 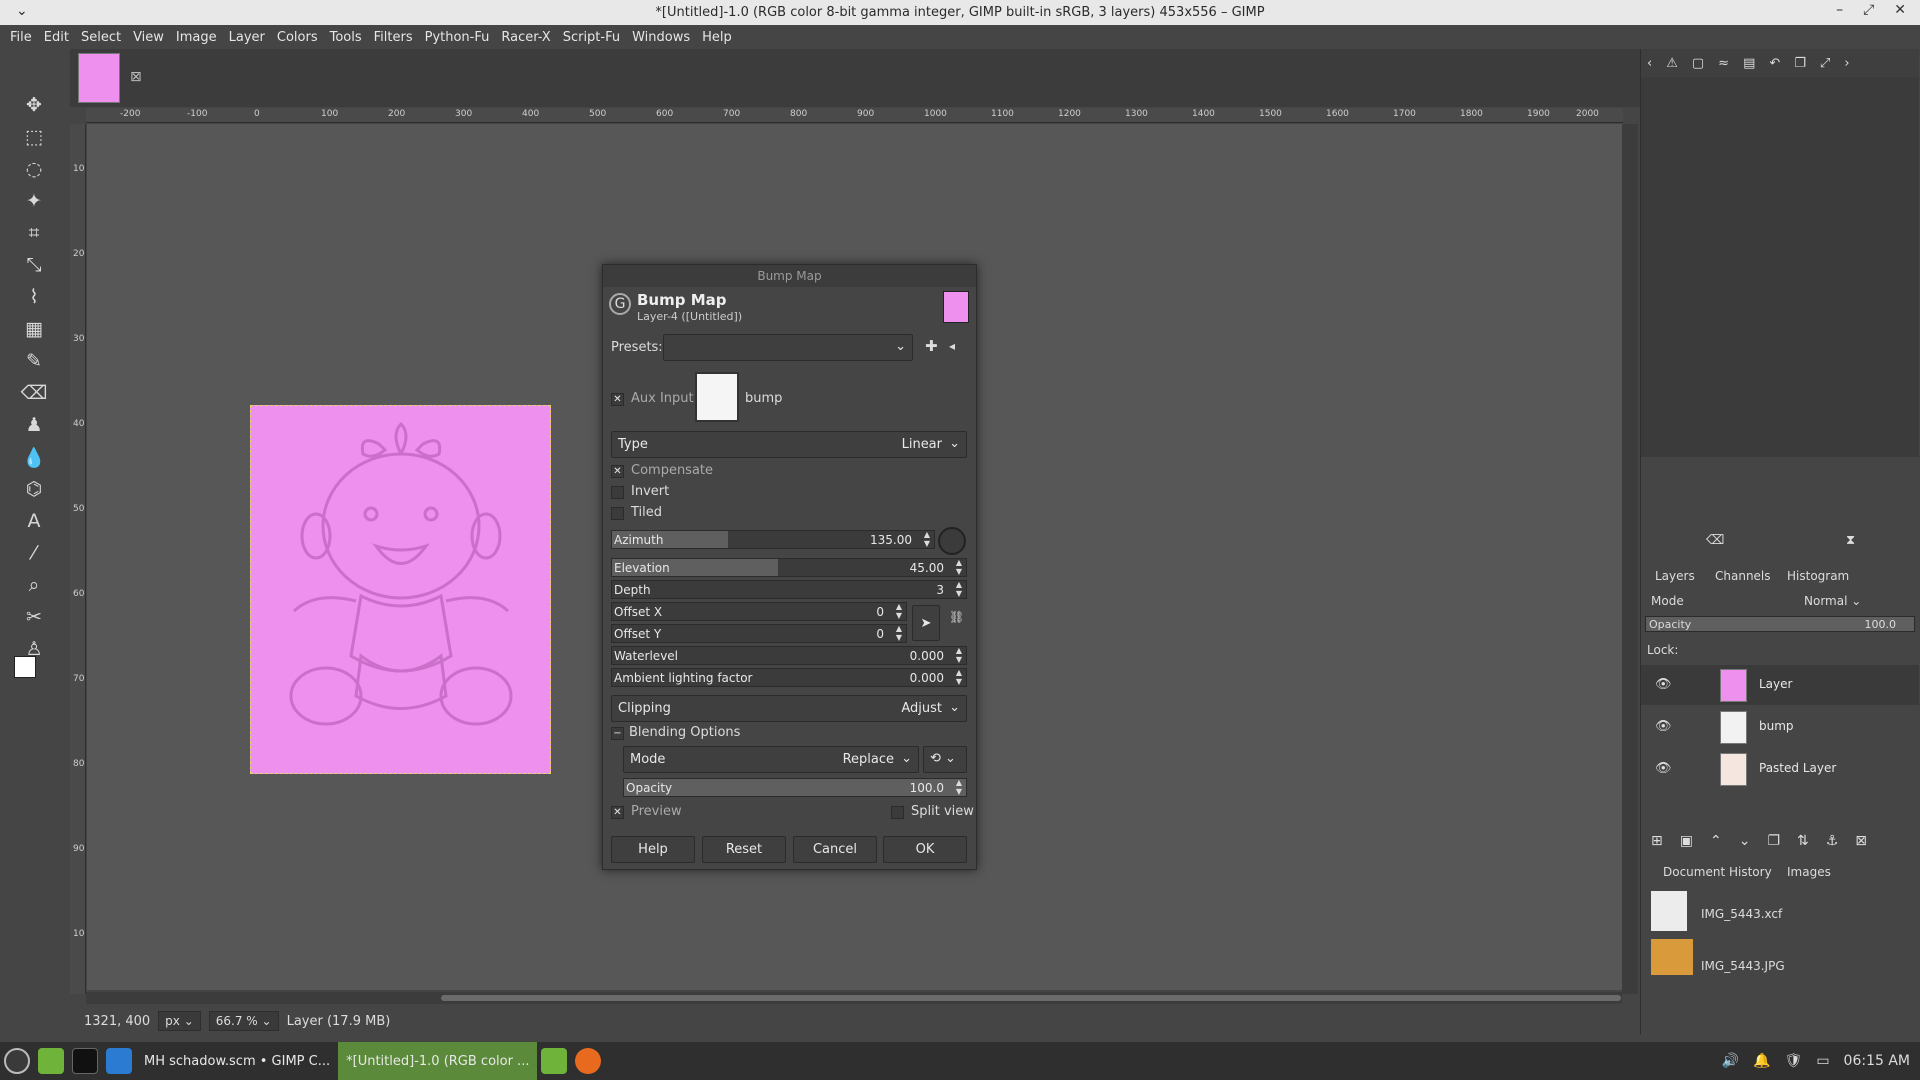 I want to click on menu-layer: Layer, so click(x=247, y=37).